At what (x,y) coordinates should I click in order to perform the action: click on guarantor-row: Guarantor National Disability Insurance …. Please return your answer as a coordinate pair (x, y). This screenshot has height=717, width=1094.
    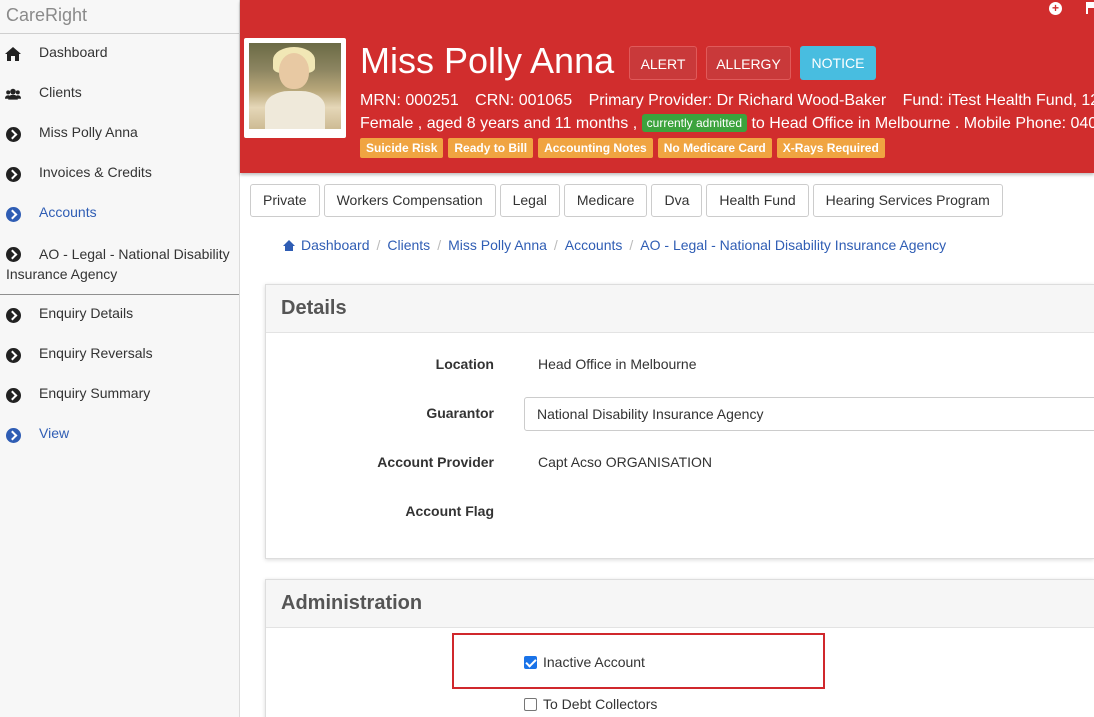
    Looking at the image, I should click on (680, 414).